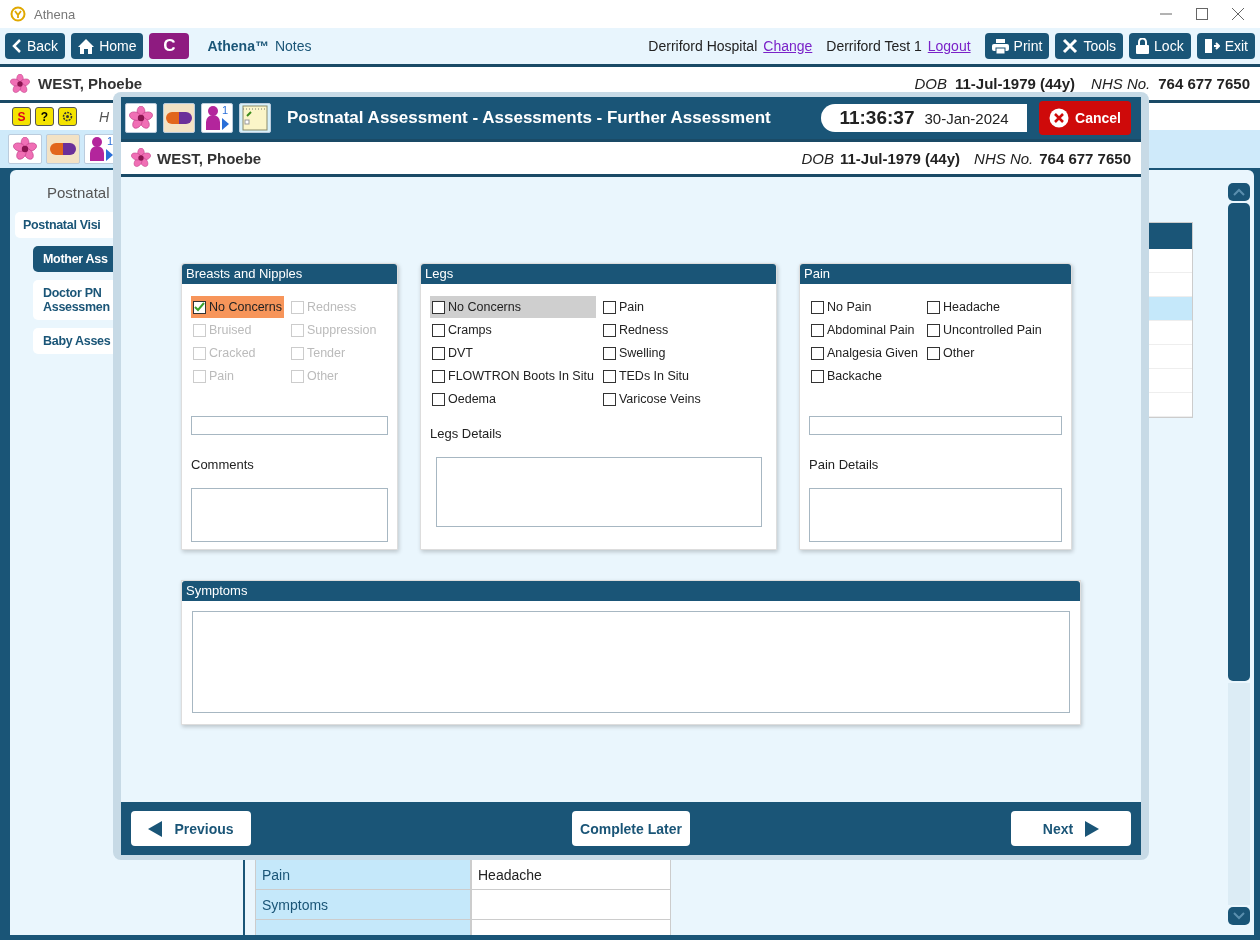 The image size is (1260, 940). I want to click on checkbox-option: Analgesia Given, so click(865, 353).